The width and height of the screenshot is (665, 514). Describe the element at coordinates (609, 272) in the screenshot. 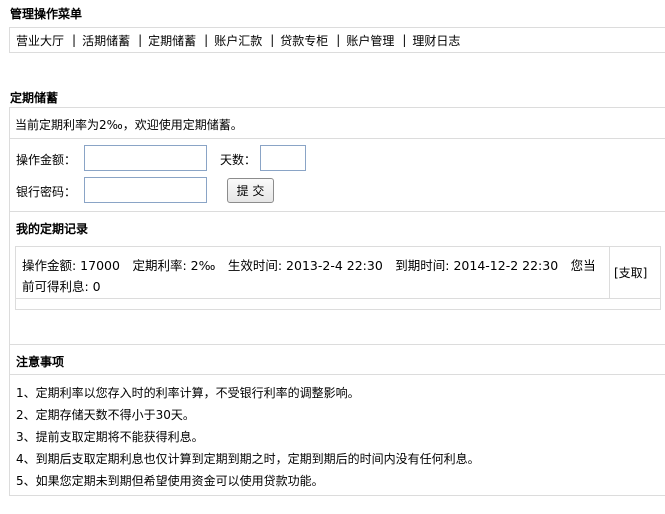

I see `record-divider` at that location.